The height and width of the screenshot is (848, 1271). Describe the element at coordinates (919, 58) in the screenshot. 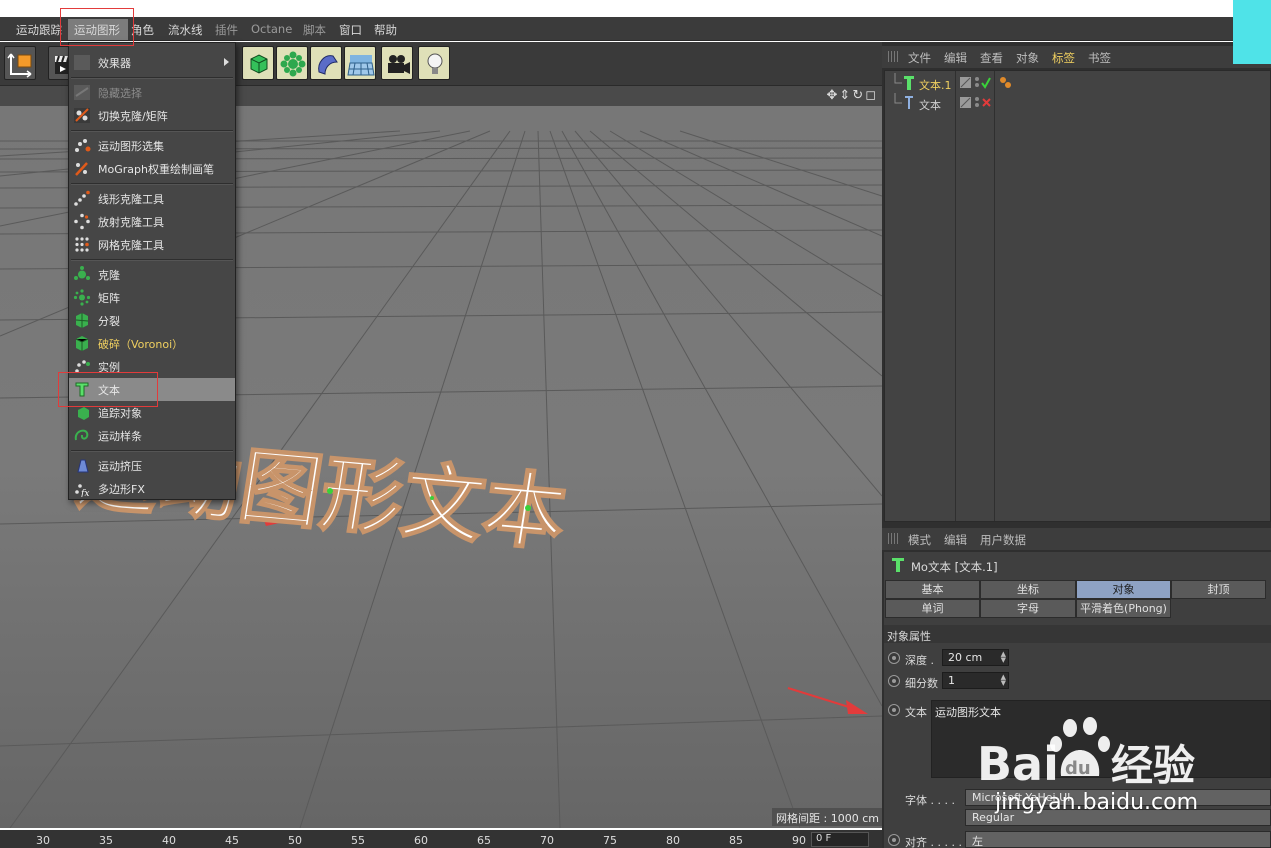

I see `om-tab-file: 文件` at that location.